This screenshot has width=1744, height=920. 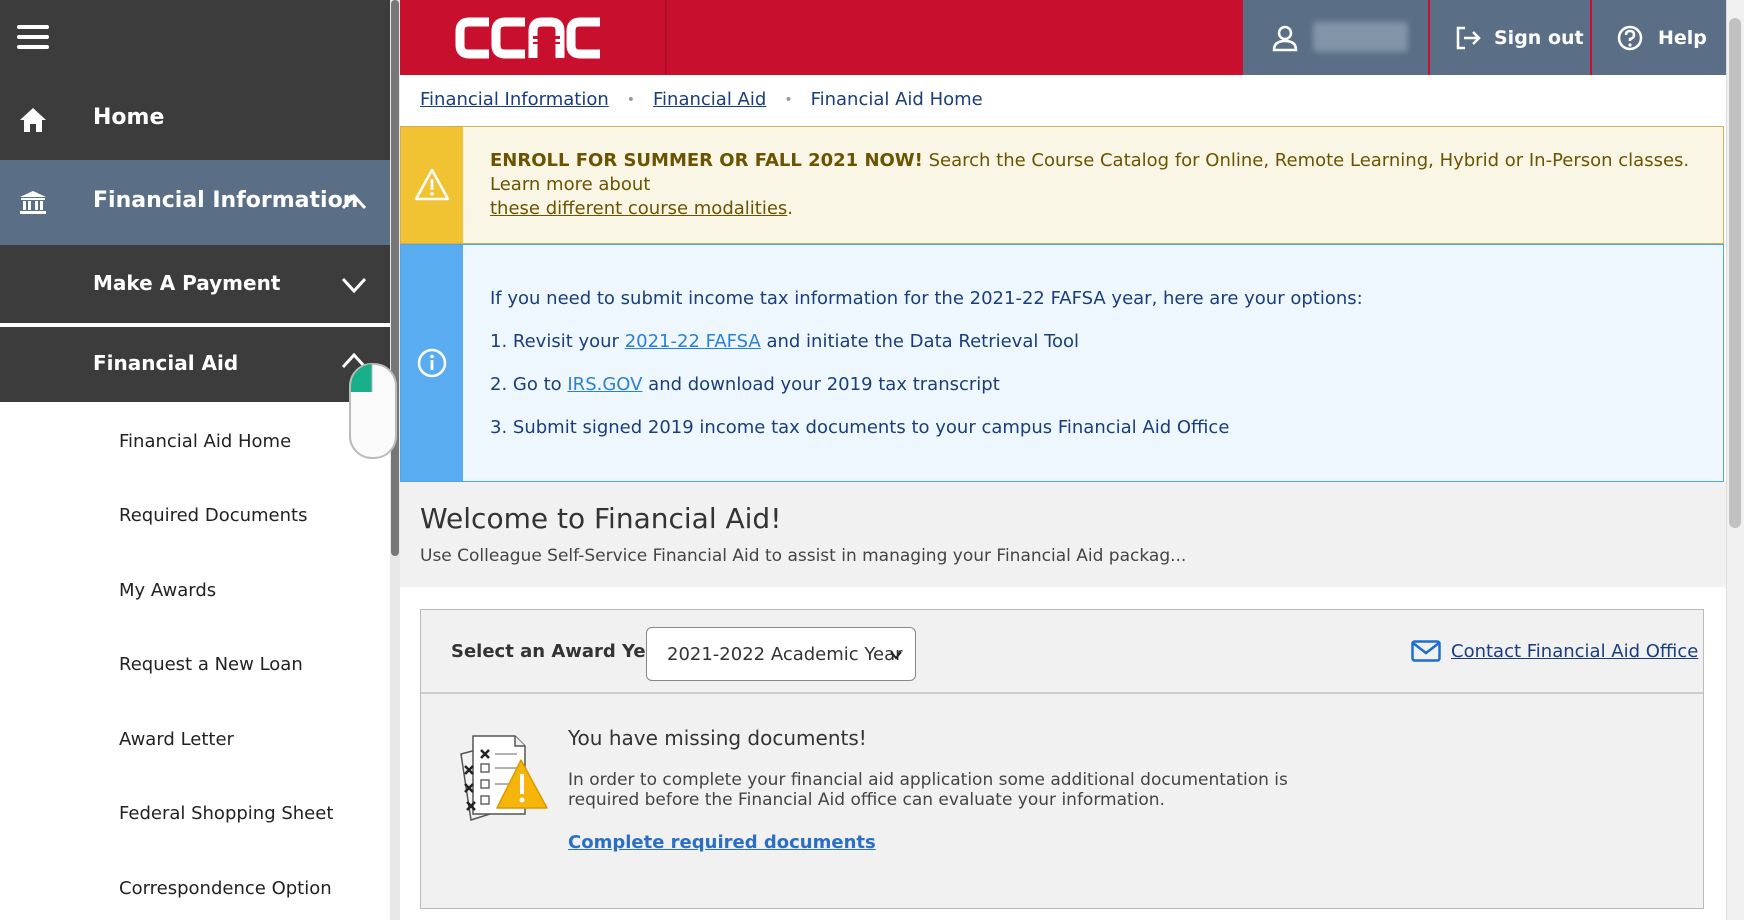 What do you see at coordinates (1426, 651) in the screenshot?
I see `envelope-icon` at bounding box center [1426, 651].